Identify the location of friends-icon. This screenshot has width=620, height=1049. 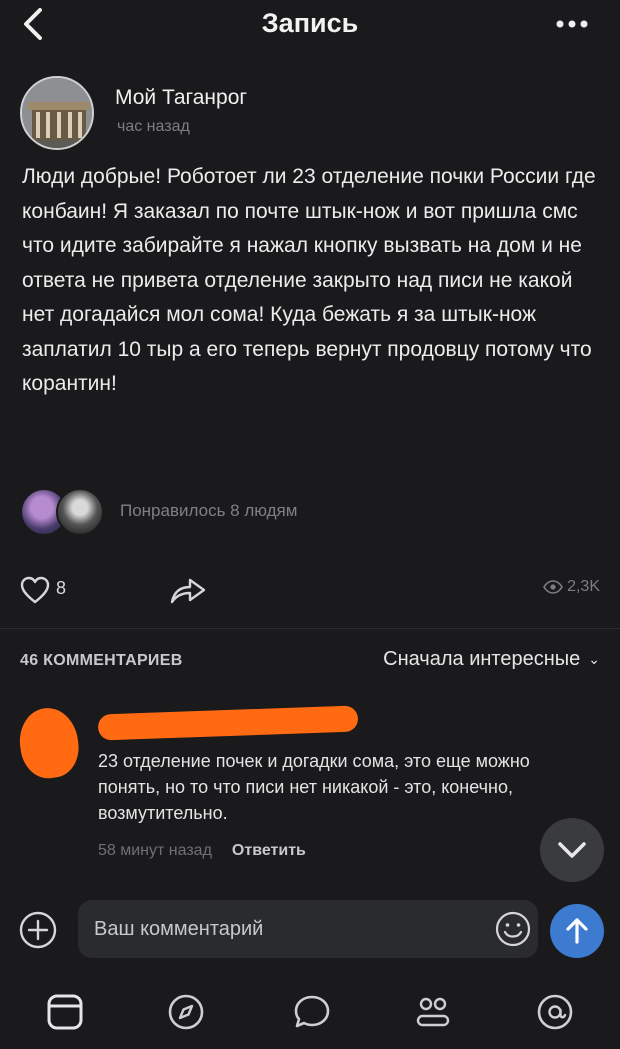
(433, 1012).